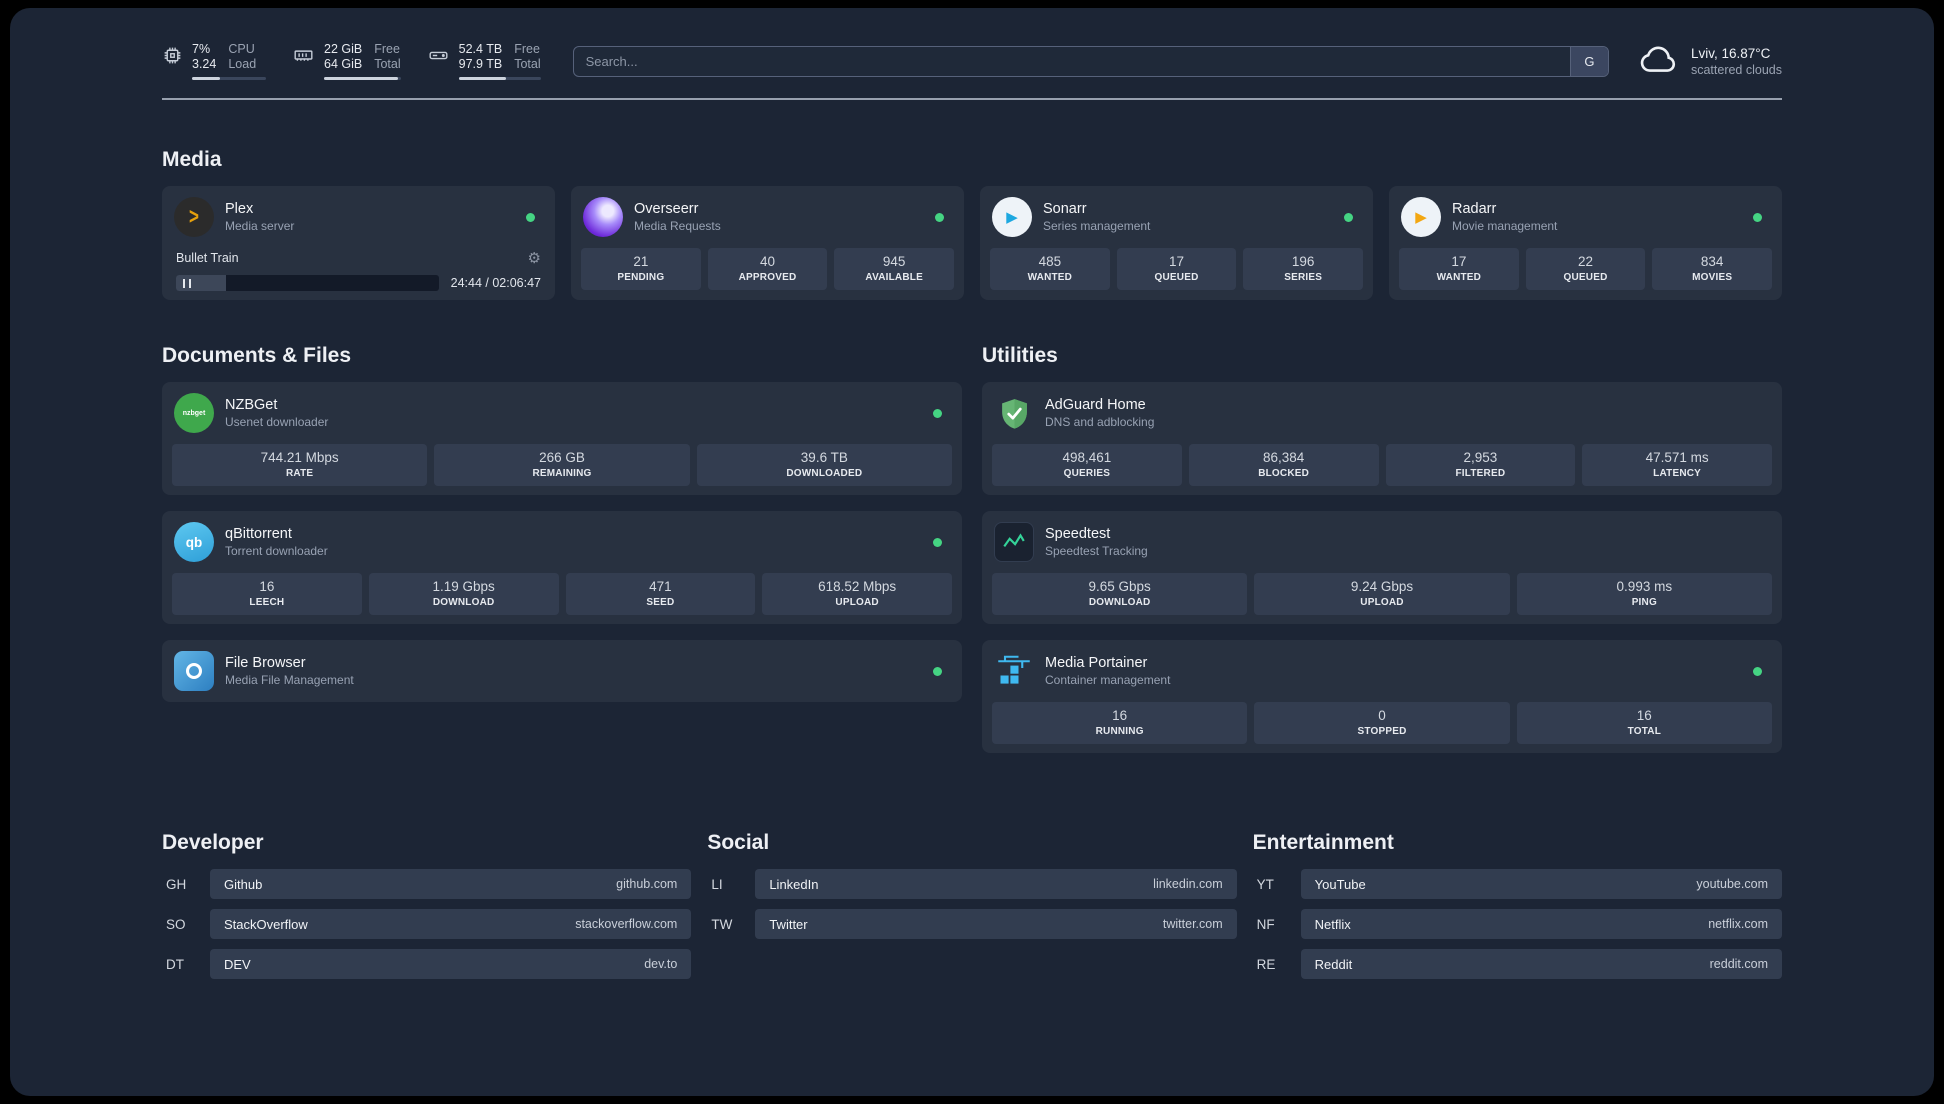  I want to click on plex-icon: >, so click(194, 217).